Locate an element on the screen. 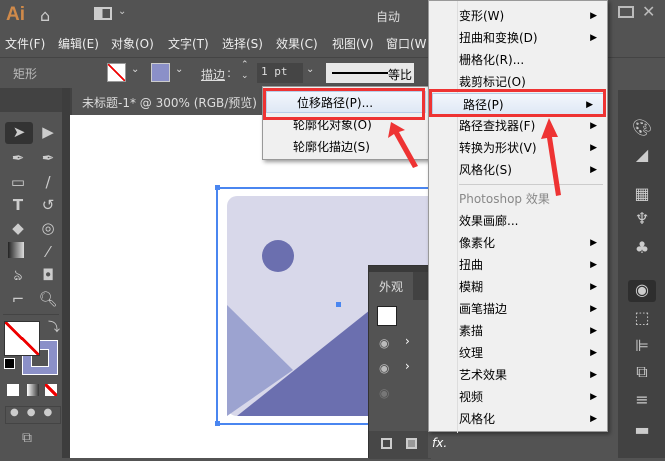 The image size is (665, 461). color-mode-icon is located at coordinates (13, 390).